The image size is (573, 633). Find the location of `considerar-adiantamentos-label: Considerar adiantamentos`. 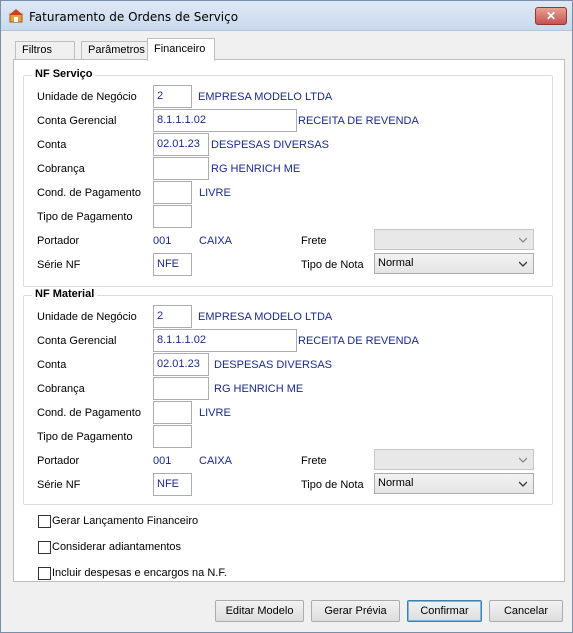

considerar-adiantamentos-label: Considerar adiantamentos is located at coordinates (116, 547).